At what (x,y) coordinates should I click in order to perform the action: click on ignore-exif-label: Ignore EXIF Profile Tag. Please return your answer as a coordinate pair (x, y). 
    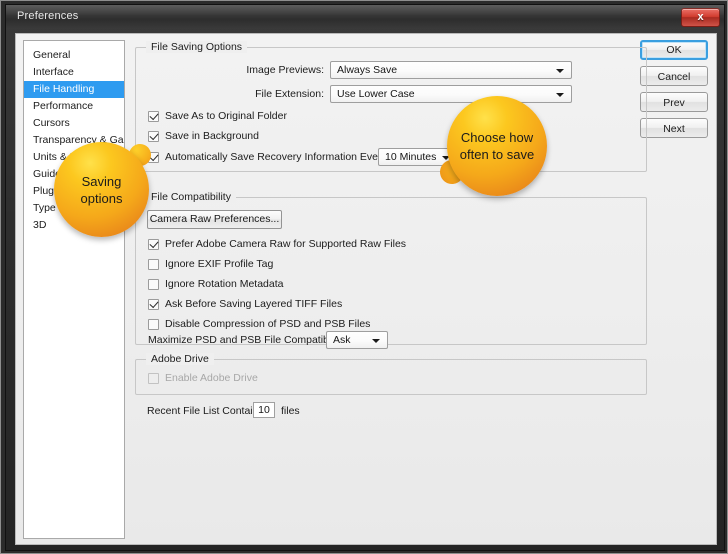
    Looking at the image, I should click on (219, 264).